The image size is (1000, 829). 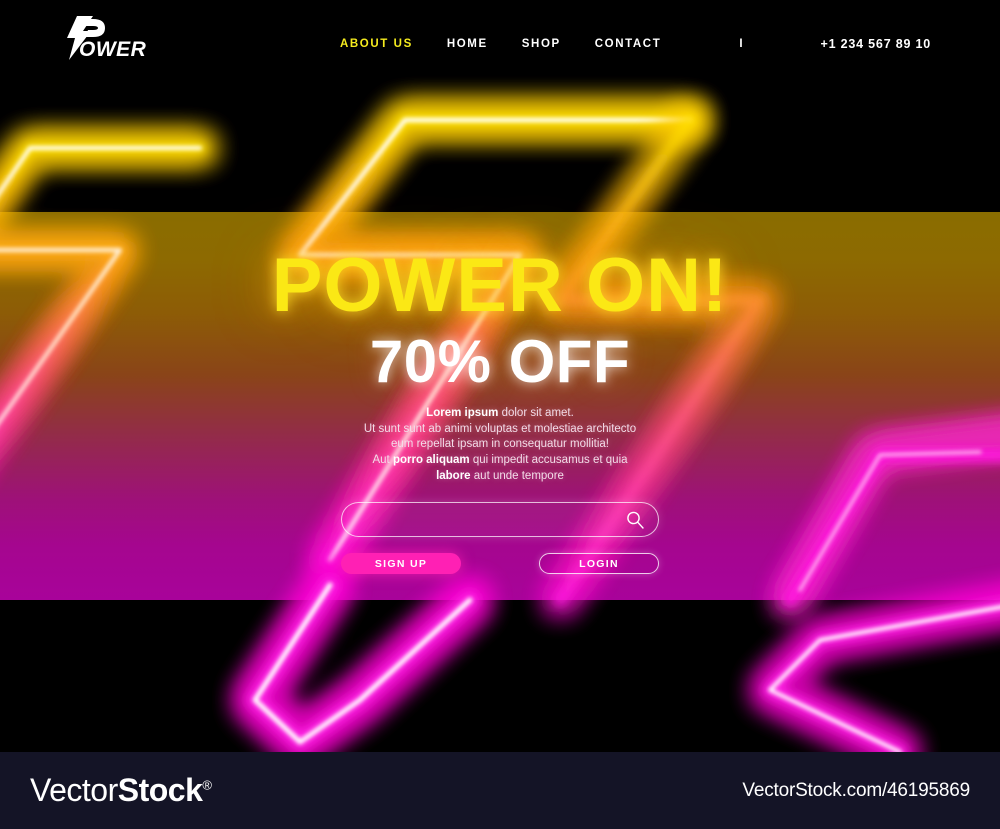 I want to click on description-line-1: Lorem ipsum dolor sit amet., so click(x=500, y=414).